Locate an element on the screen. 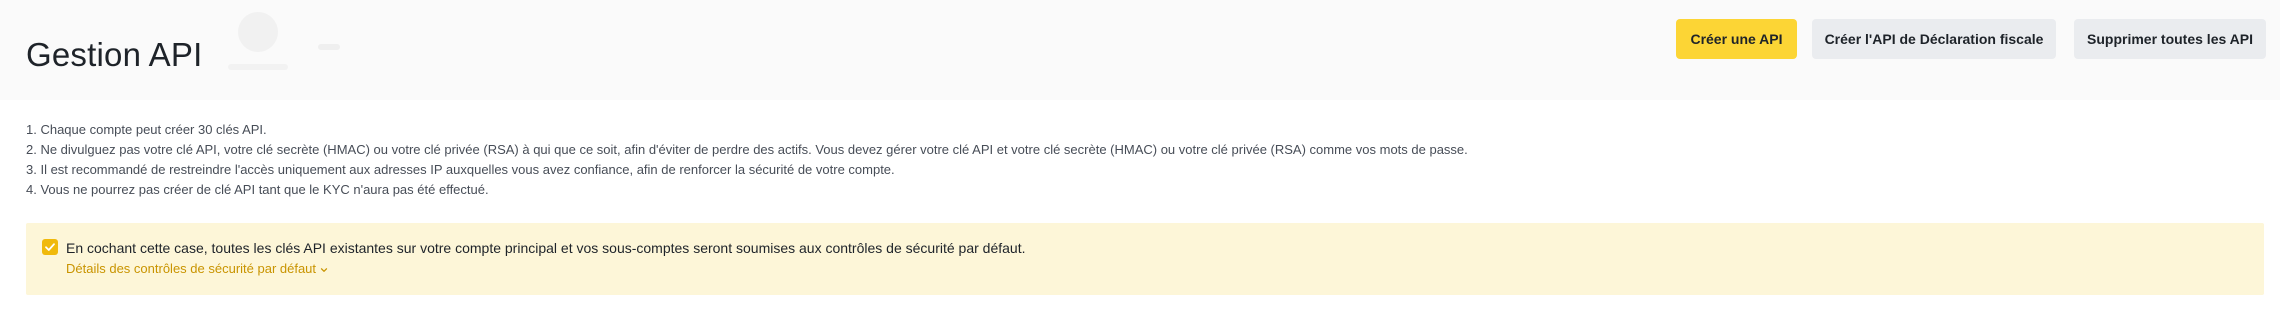 The height and width of the screenshot is (324, 2280). check-icon is located at coordinates (50, 247).